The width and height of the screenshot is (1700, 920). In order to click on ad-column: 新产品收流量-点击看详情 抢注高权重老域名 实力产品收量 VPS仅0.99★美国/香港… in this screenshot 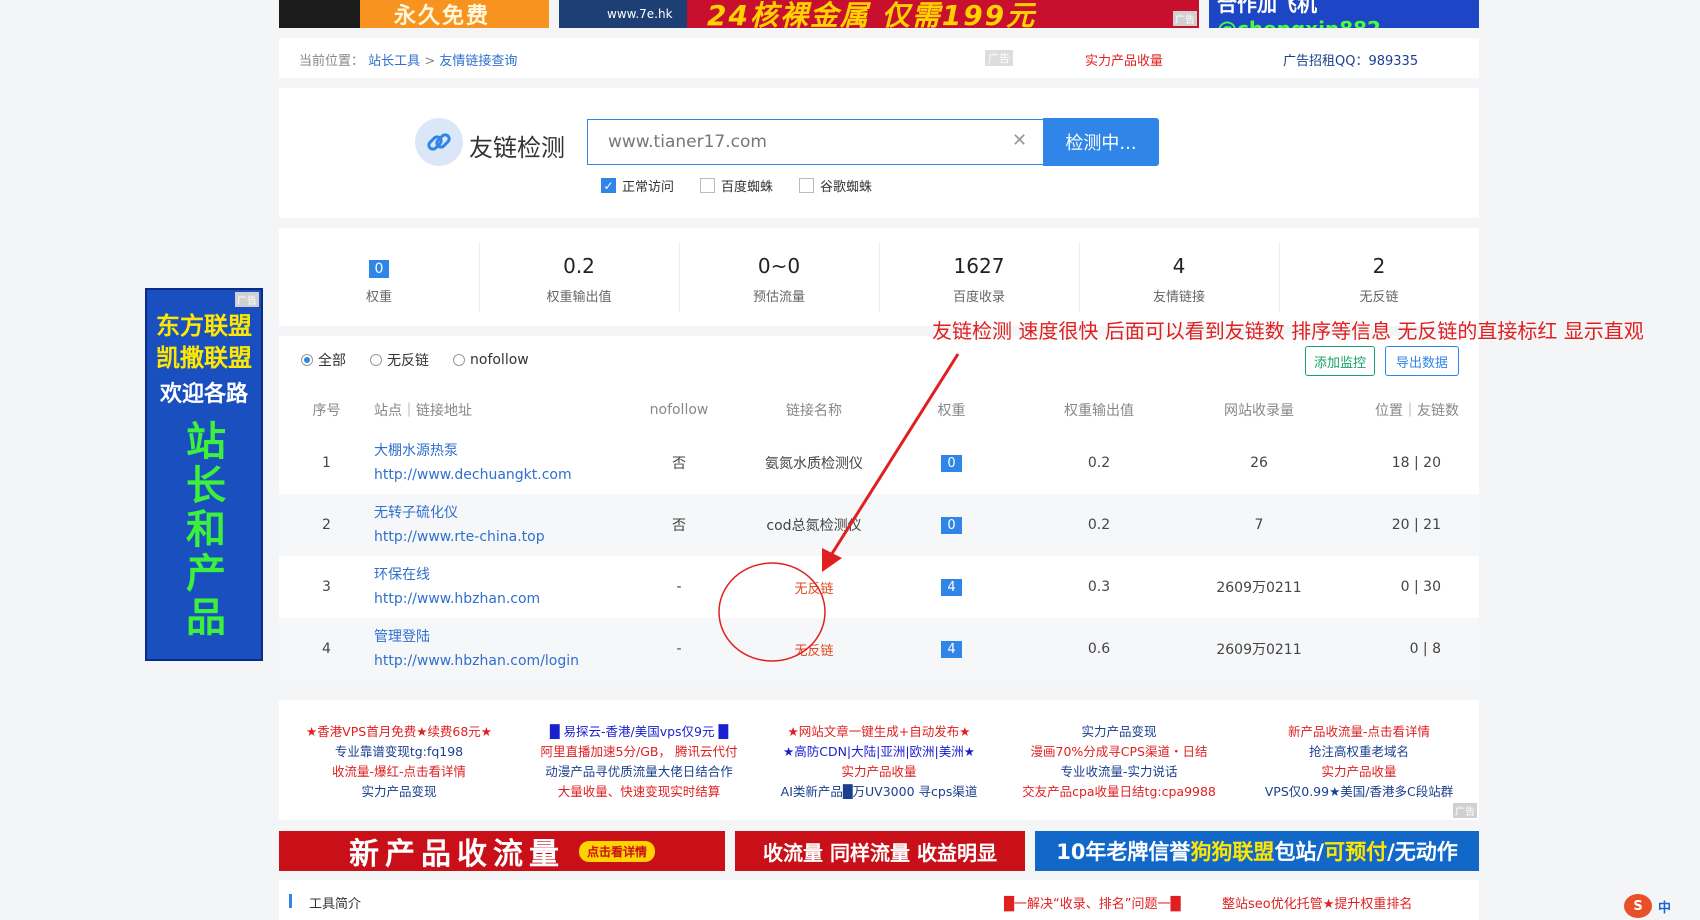, I will do `click(1359, 762)`.